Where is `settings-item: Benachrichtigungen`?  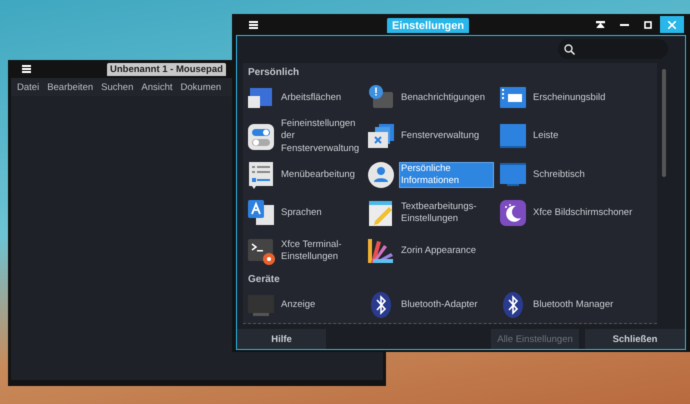 settings-item: Benachrichtigungen is located at coordinates (429, 98).